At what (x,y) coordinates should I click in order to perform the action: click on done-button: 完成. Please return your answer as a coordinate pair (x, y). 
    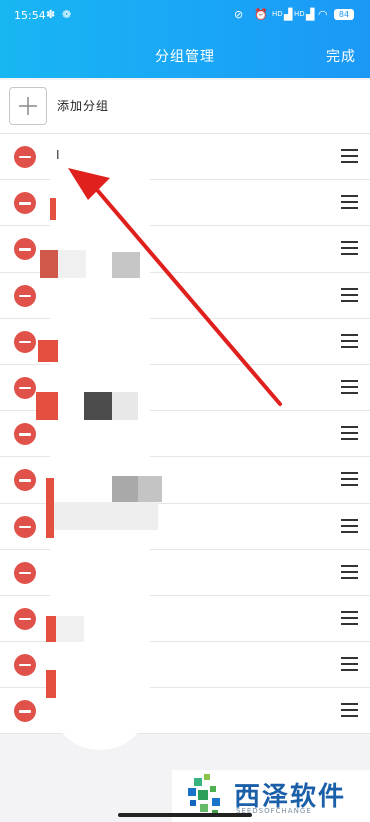
    Looking at the image, I should click on (341, 56).